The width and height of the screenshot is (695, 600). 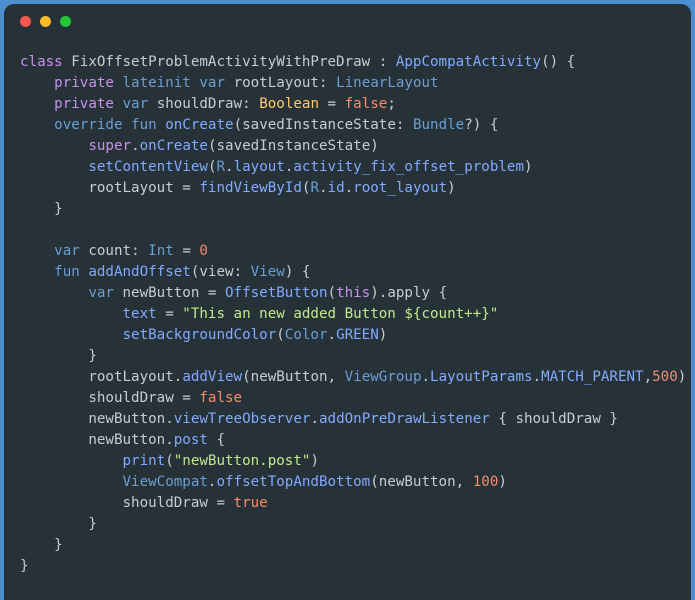 What do you see at coordinates (221, 167) in the screenshot?
I see `code-token: R` at bounding box center [221, 167].